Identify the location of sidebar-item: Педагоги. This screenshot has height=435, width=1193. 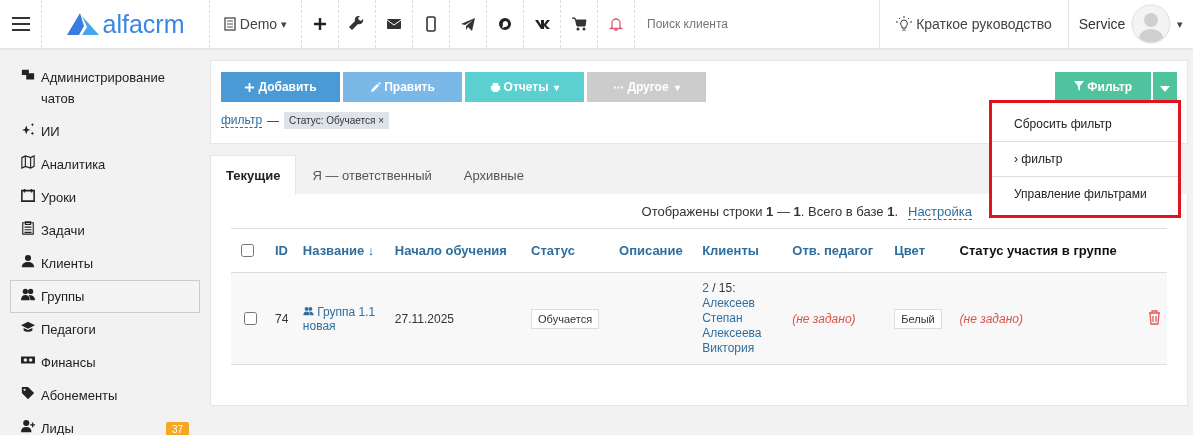
(105, 329).